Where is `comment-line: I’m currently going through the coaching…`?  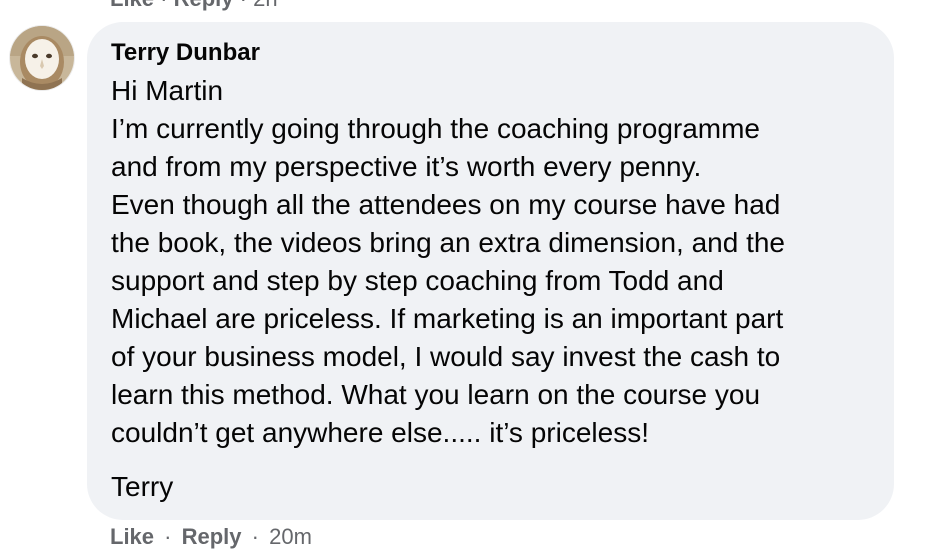
comment-line: I’m currently going through the coaching… is located at coordinates (436, 128).